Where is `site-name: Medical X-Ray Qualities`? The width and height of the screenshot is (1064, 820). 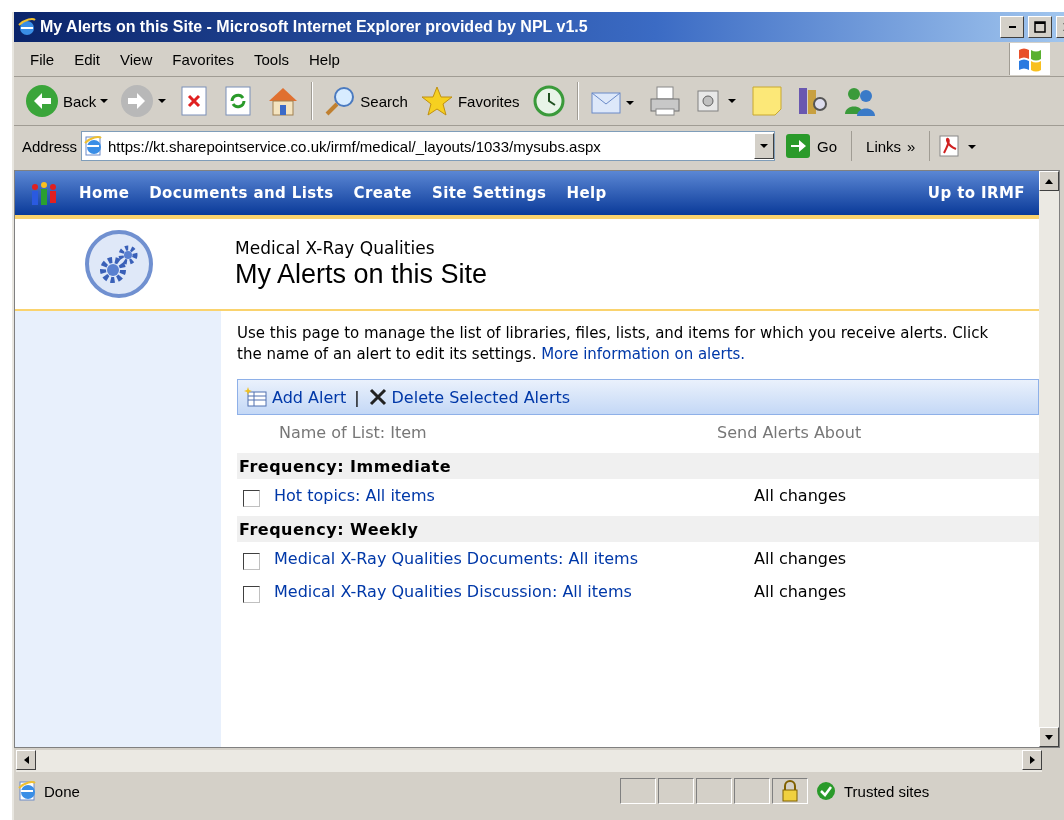
site-name: Medical X-Ray Qualities is located at coordinates (335, 248).